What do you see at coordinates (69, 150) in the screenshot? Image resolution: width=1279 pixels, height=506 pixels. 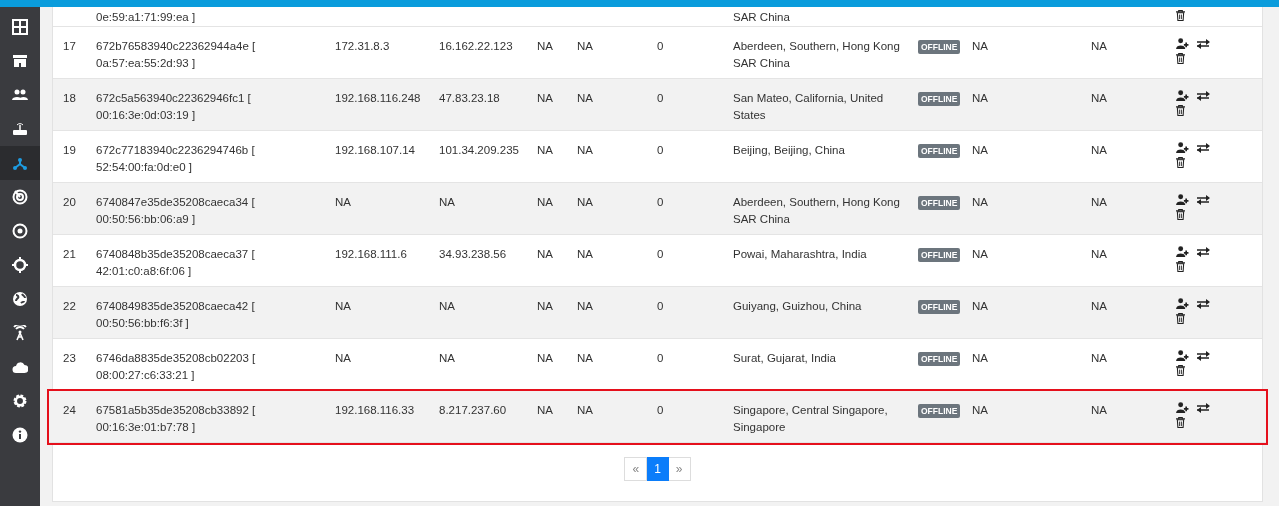 I see `row-number: 19` at bounding box center [69, 150].